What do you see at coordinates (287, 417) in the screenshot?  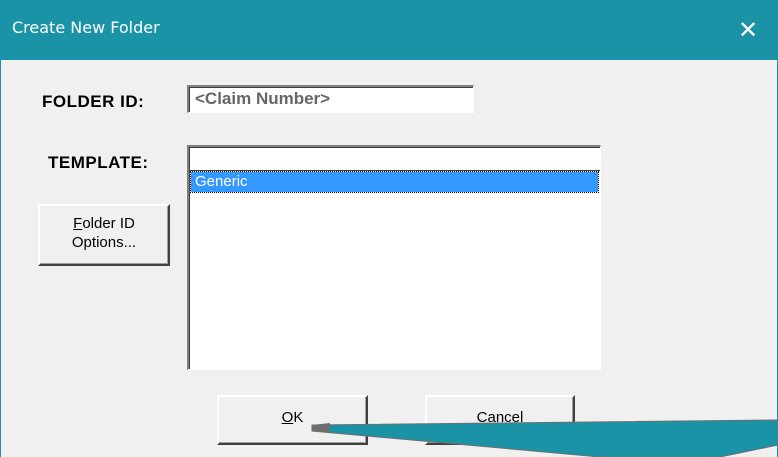 I see `ok-button-accel: O` at bounding box center [287, 417].